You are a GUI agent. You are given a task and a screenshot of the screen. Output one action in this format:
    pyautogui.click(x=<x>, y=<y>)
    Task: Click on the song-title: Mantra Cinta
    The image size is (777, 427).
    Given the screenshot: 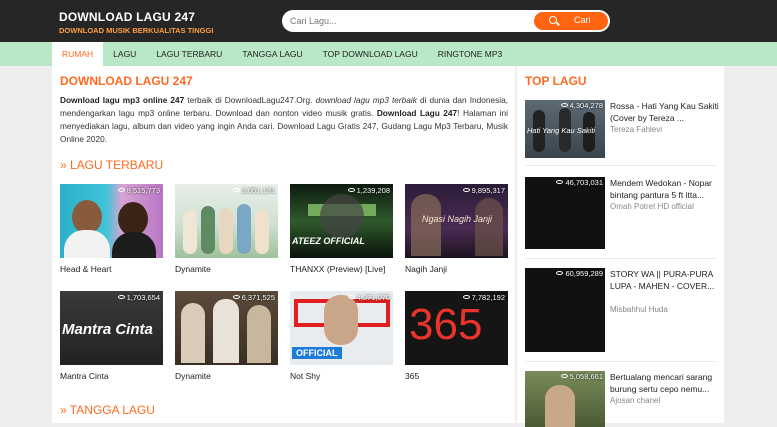 What is the action you would take?
    pyautogui.click(x=84, y=376)
    